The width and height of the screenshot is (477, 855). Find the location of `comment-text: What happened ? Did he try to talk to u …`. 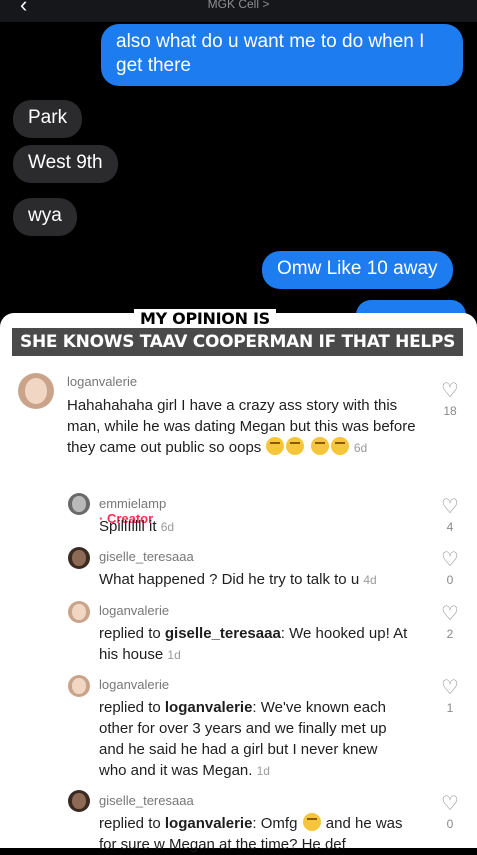

comment-text: What happened ? Did he try to talk to u … is located at coordinates (259, 580).